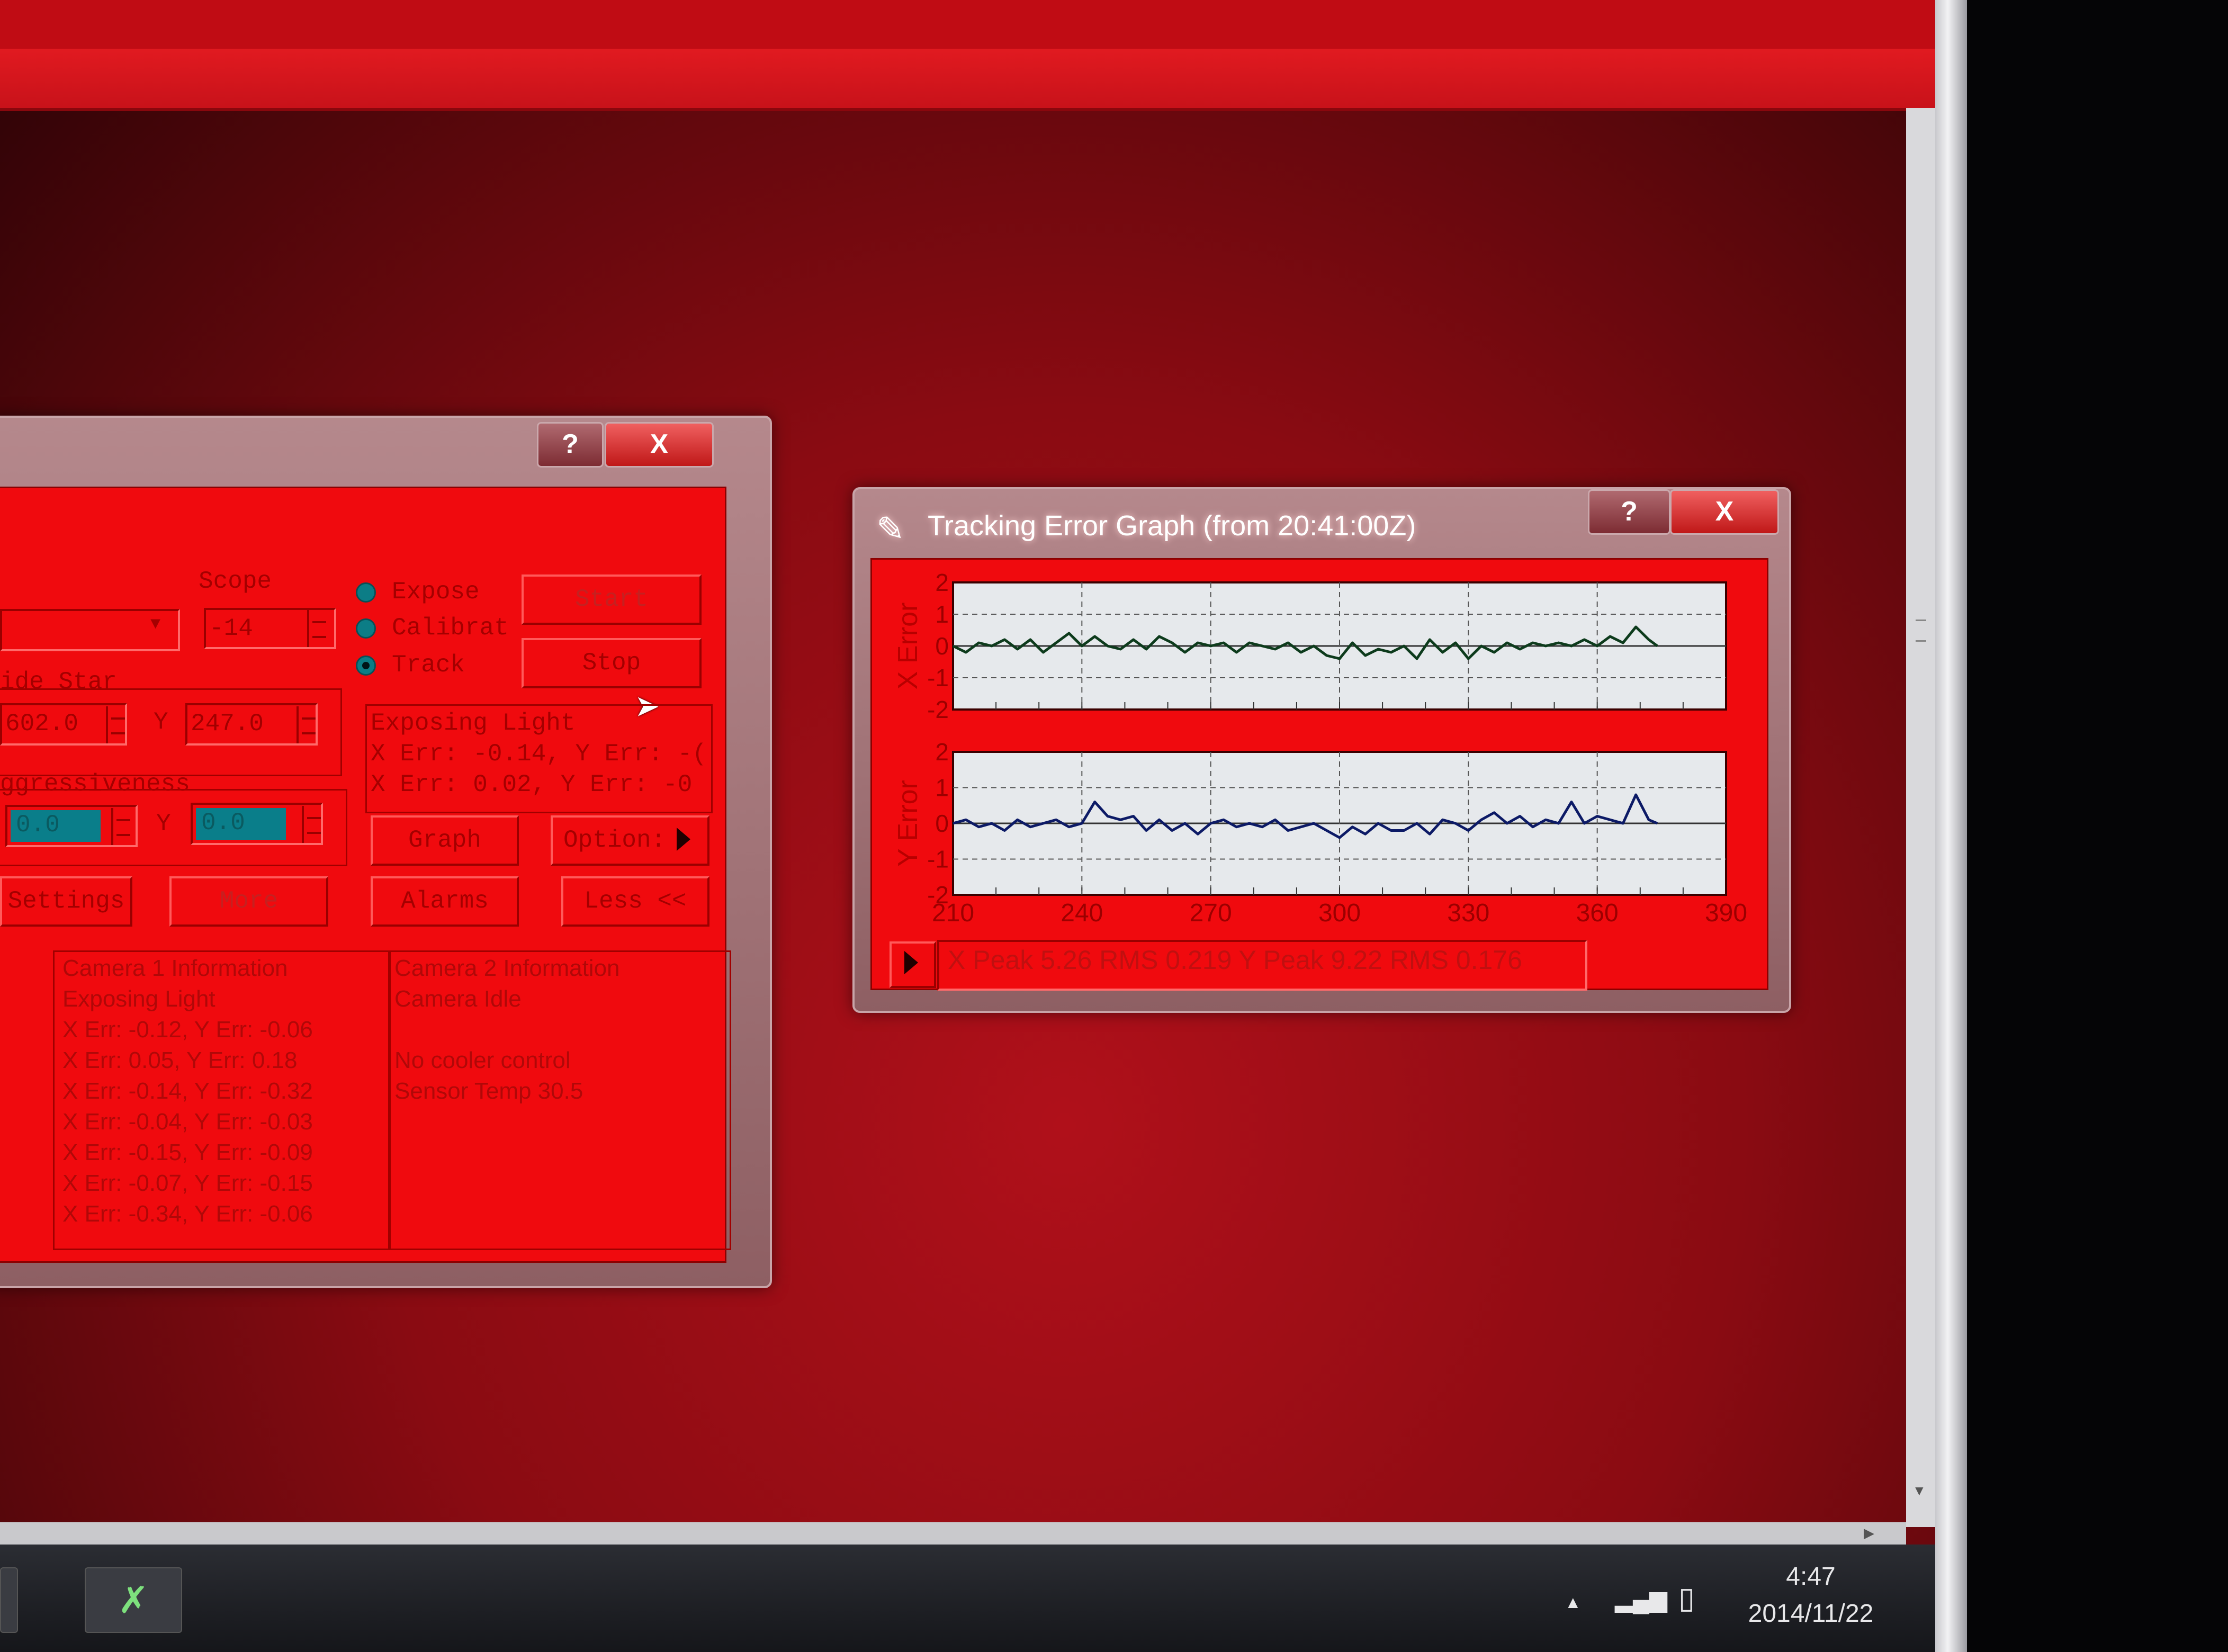 This screenshot has width=2228, height=1652. What do you see at coordinates (635, 901) in the screenshot?
I see `less-button: Less <<` at bounding box center [635, 901].